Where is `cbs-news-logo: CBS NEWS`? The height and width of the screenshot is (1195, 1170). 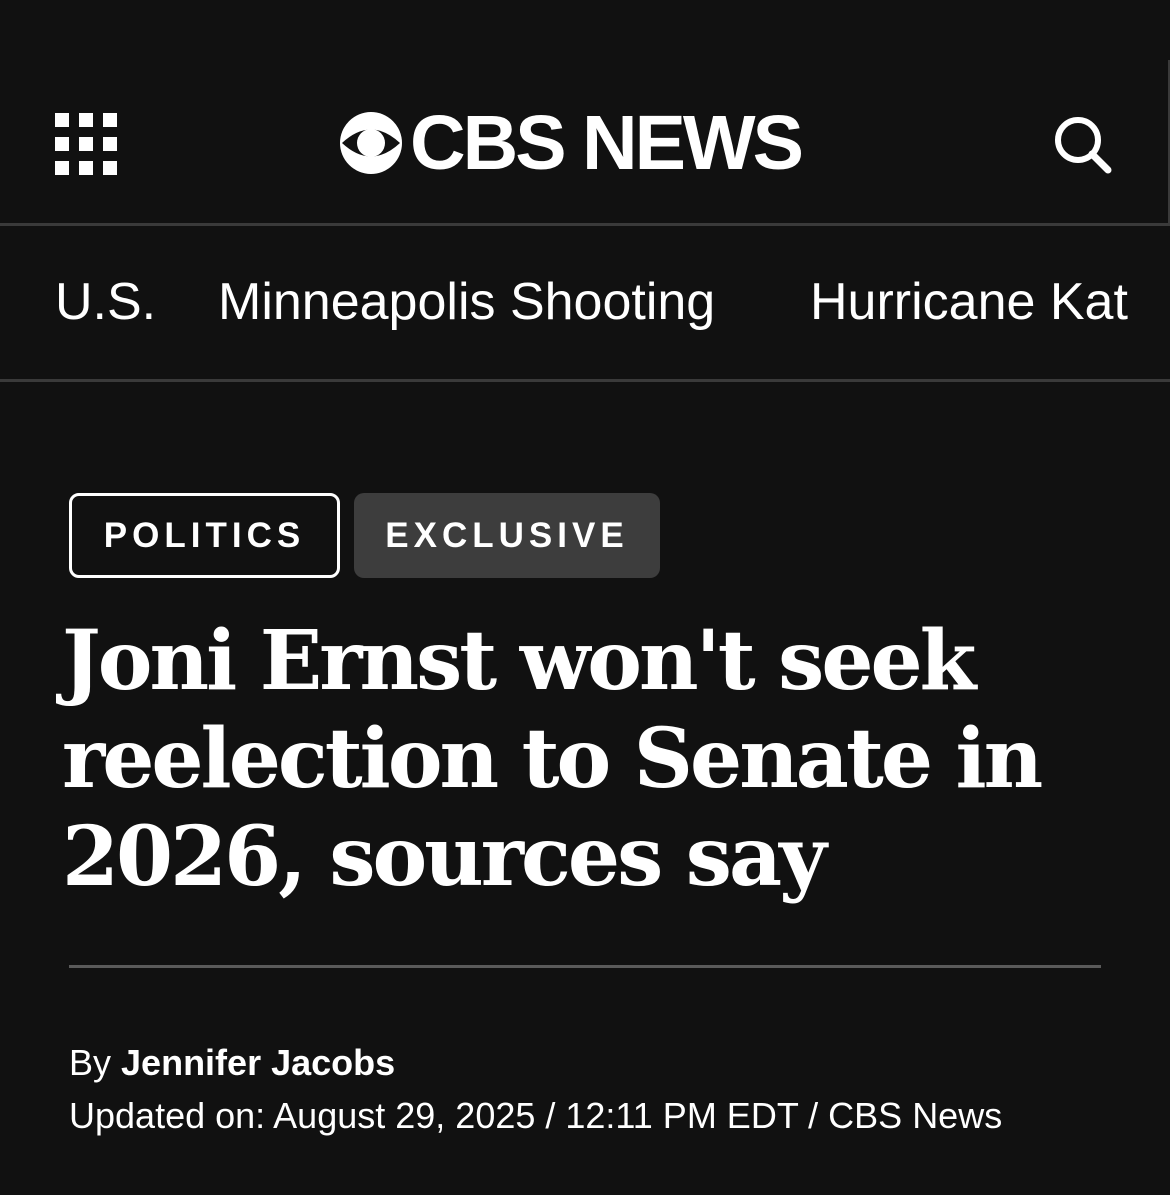 cbs-news-logo: CBS NEWS is located at coordinates (571, 143).